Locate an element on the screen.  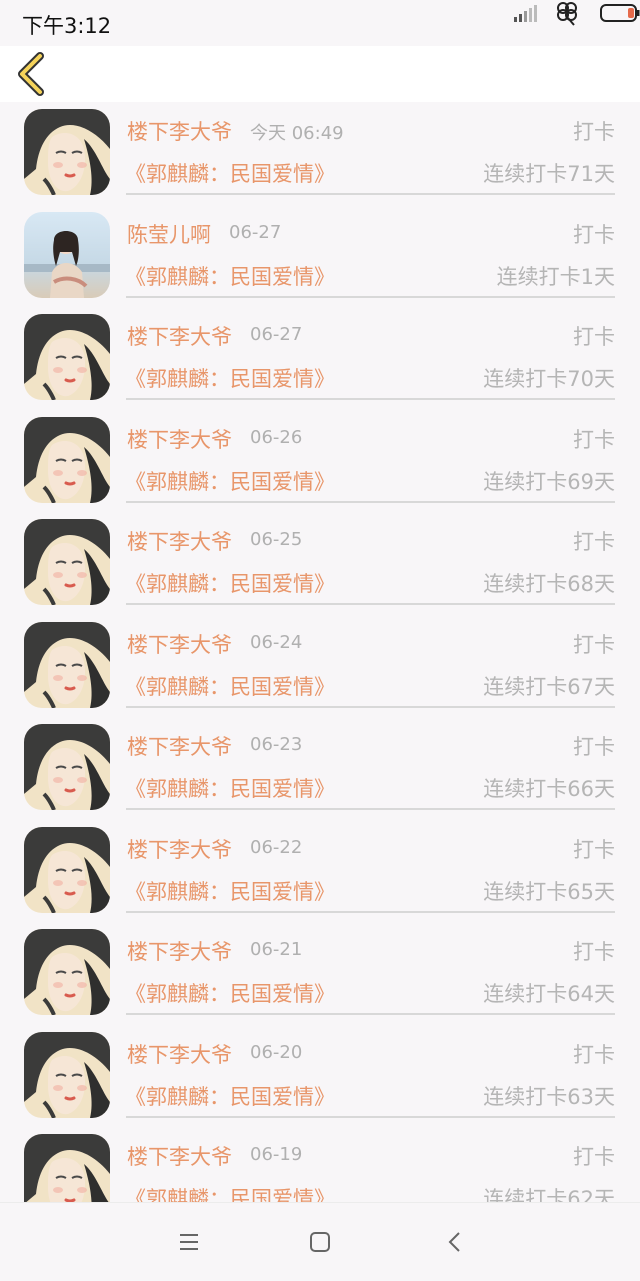
list-item: 楼下李大爷 06-19 打卡 《郭麒麟：民国爱情》 连续打卡62天 is located at coordinates (320, 1164).